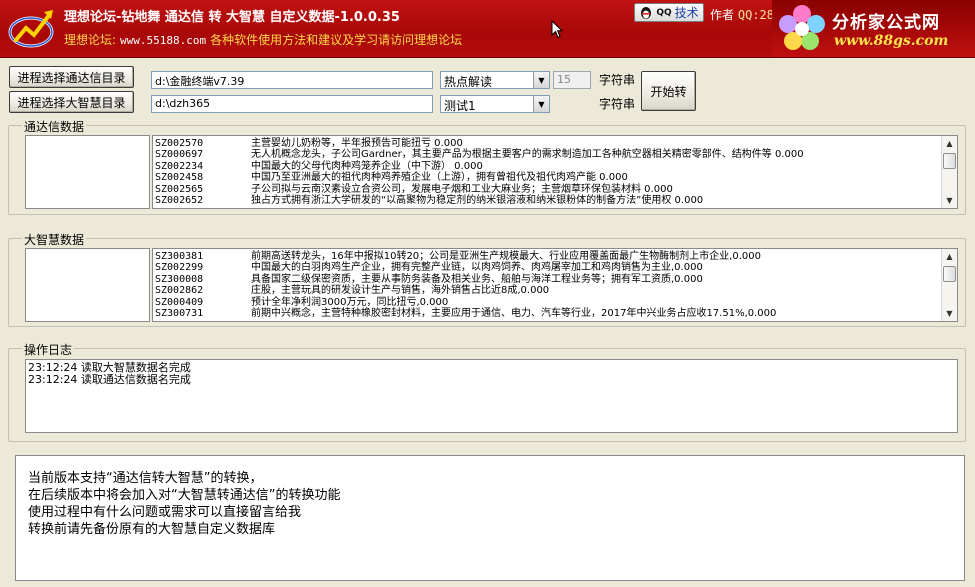  Describe the element at coordinates (163, 40) in the screenshot. I see `forum-url: www.55188.com` at that location.